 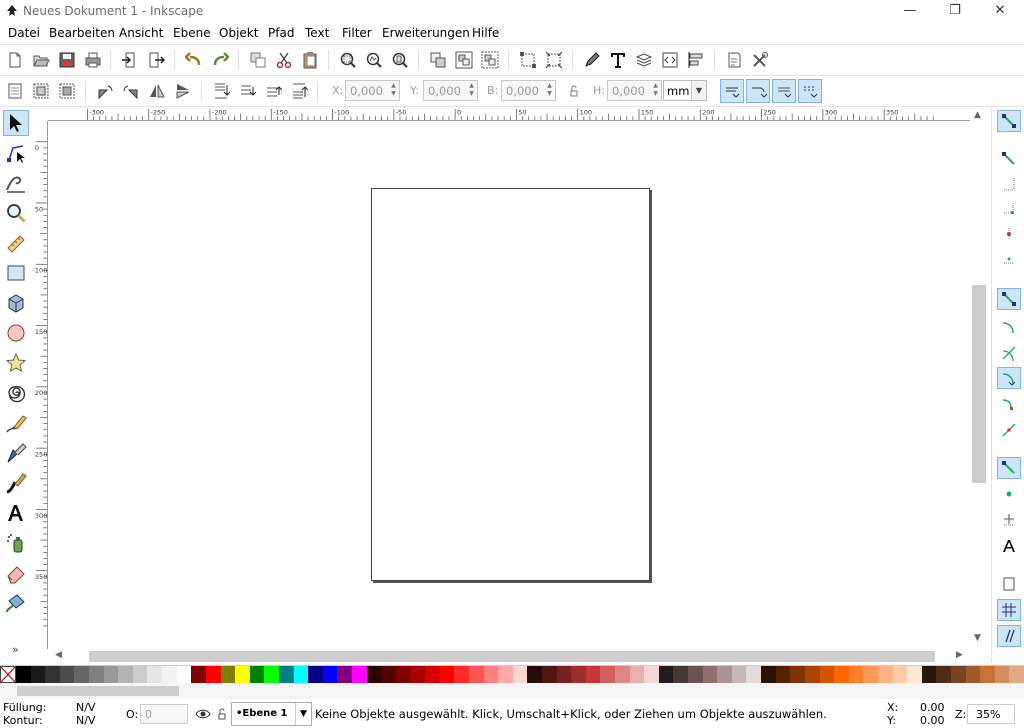 I want to click on export-icon, so click(x=156, y=60).